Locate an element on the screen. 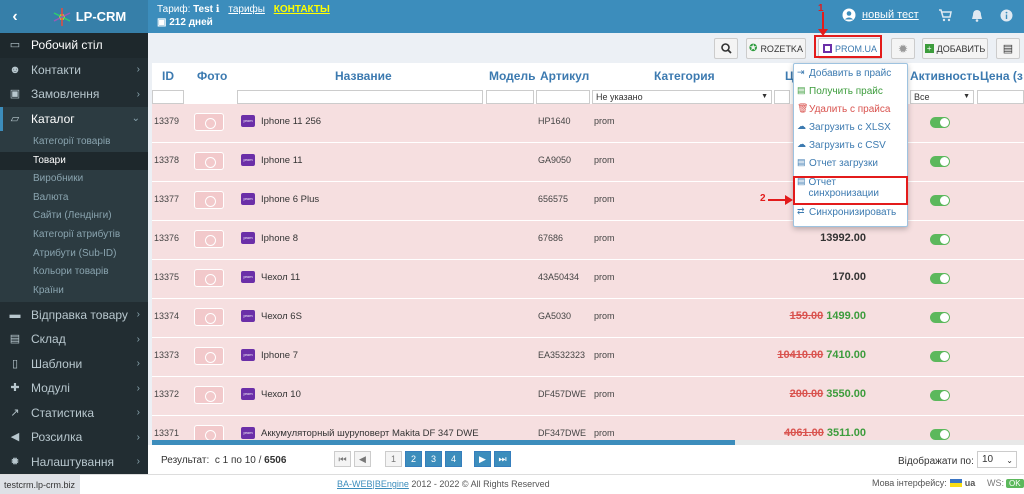  sidebar-subitem-product-colors: Кольори товарів is located at coordinates (74, 272).